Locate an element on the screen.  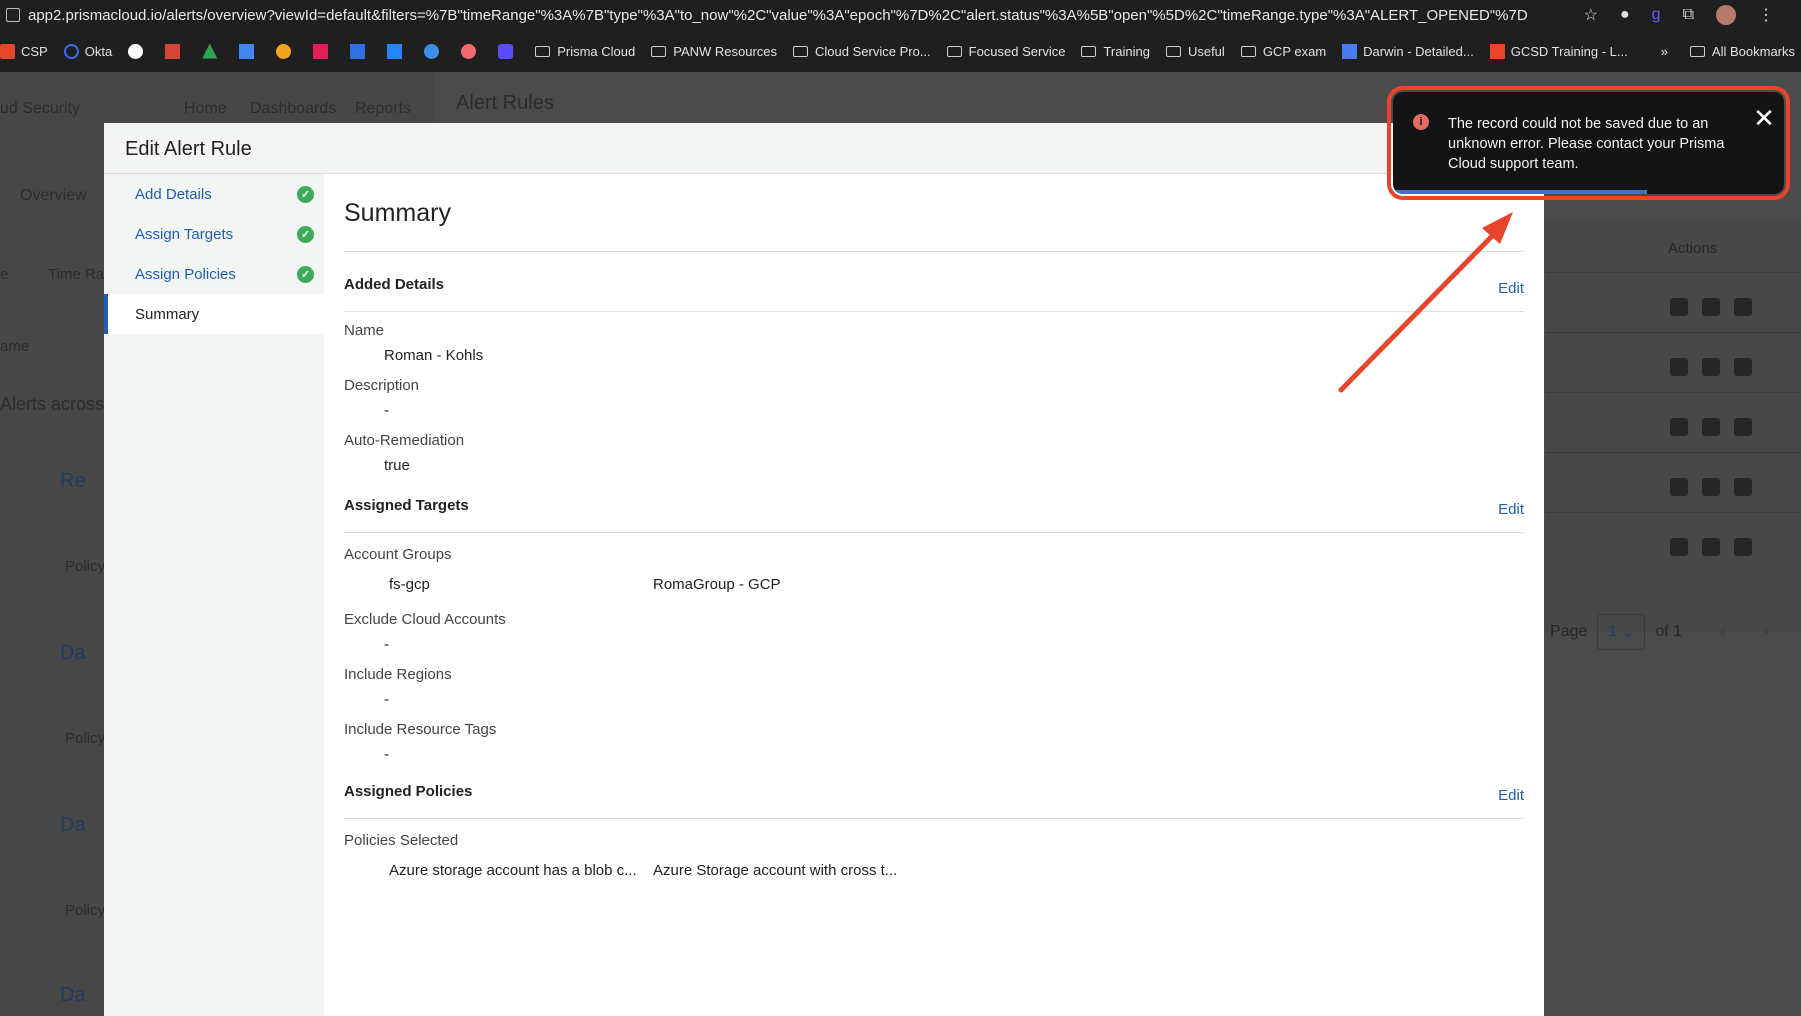
annotation-arrow is located at coordinates (1425, 302).